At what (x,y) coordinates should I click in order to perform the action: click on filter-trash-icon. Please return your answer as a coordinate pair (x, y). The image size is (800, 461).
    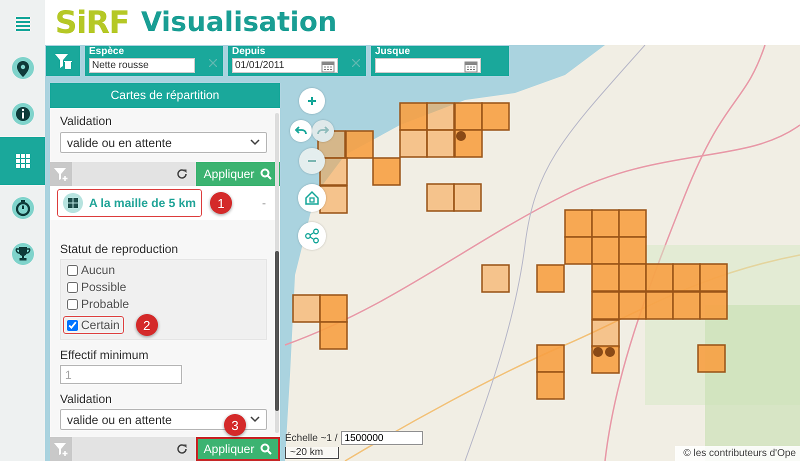
    Looking at the image, I should click on (63, 61).